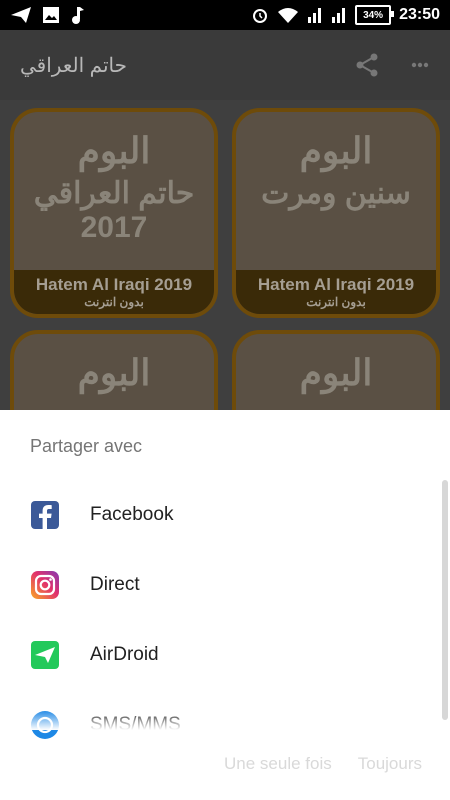 The width and height of the screenshot is (450, 800). What do you see at coordinates (225, 720) in the screenshot?
I see `list-fade` at bounding box center [225, 720].